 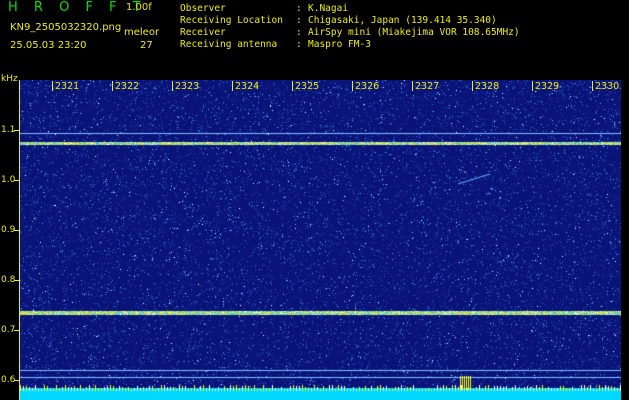 I want to click on info-value: AirSpy mini (Miakejima VOR 108.65MHz), so click(x=414, y=32).